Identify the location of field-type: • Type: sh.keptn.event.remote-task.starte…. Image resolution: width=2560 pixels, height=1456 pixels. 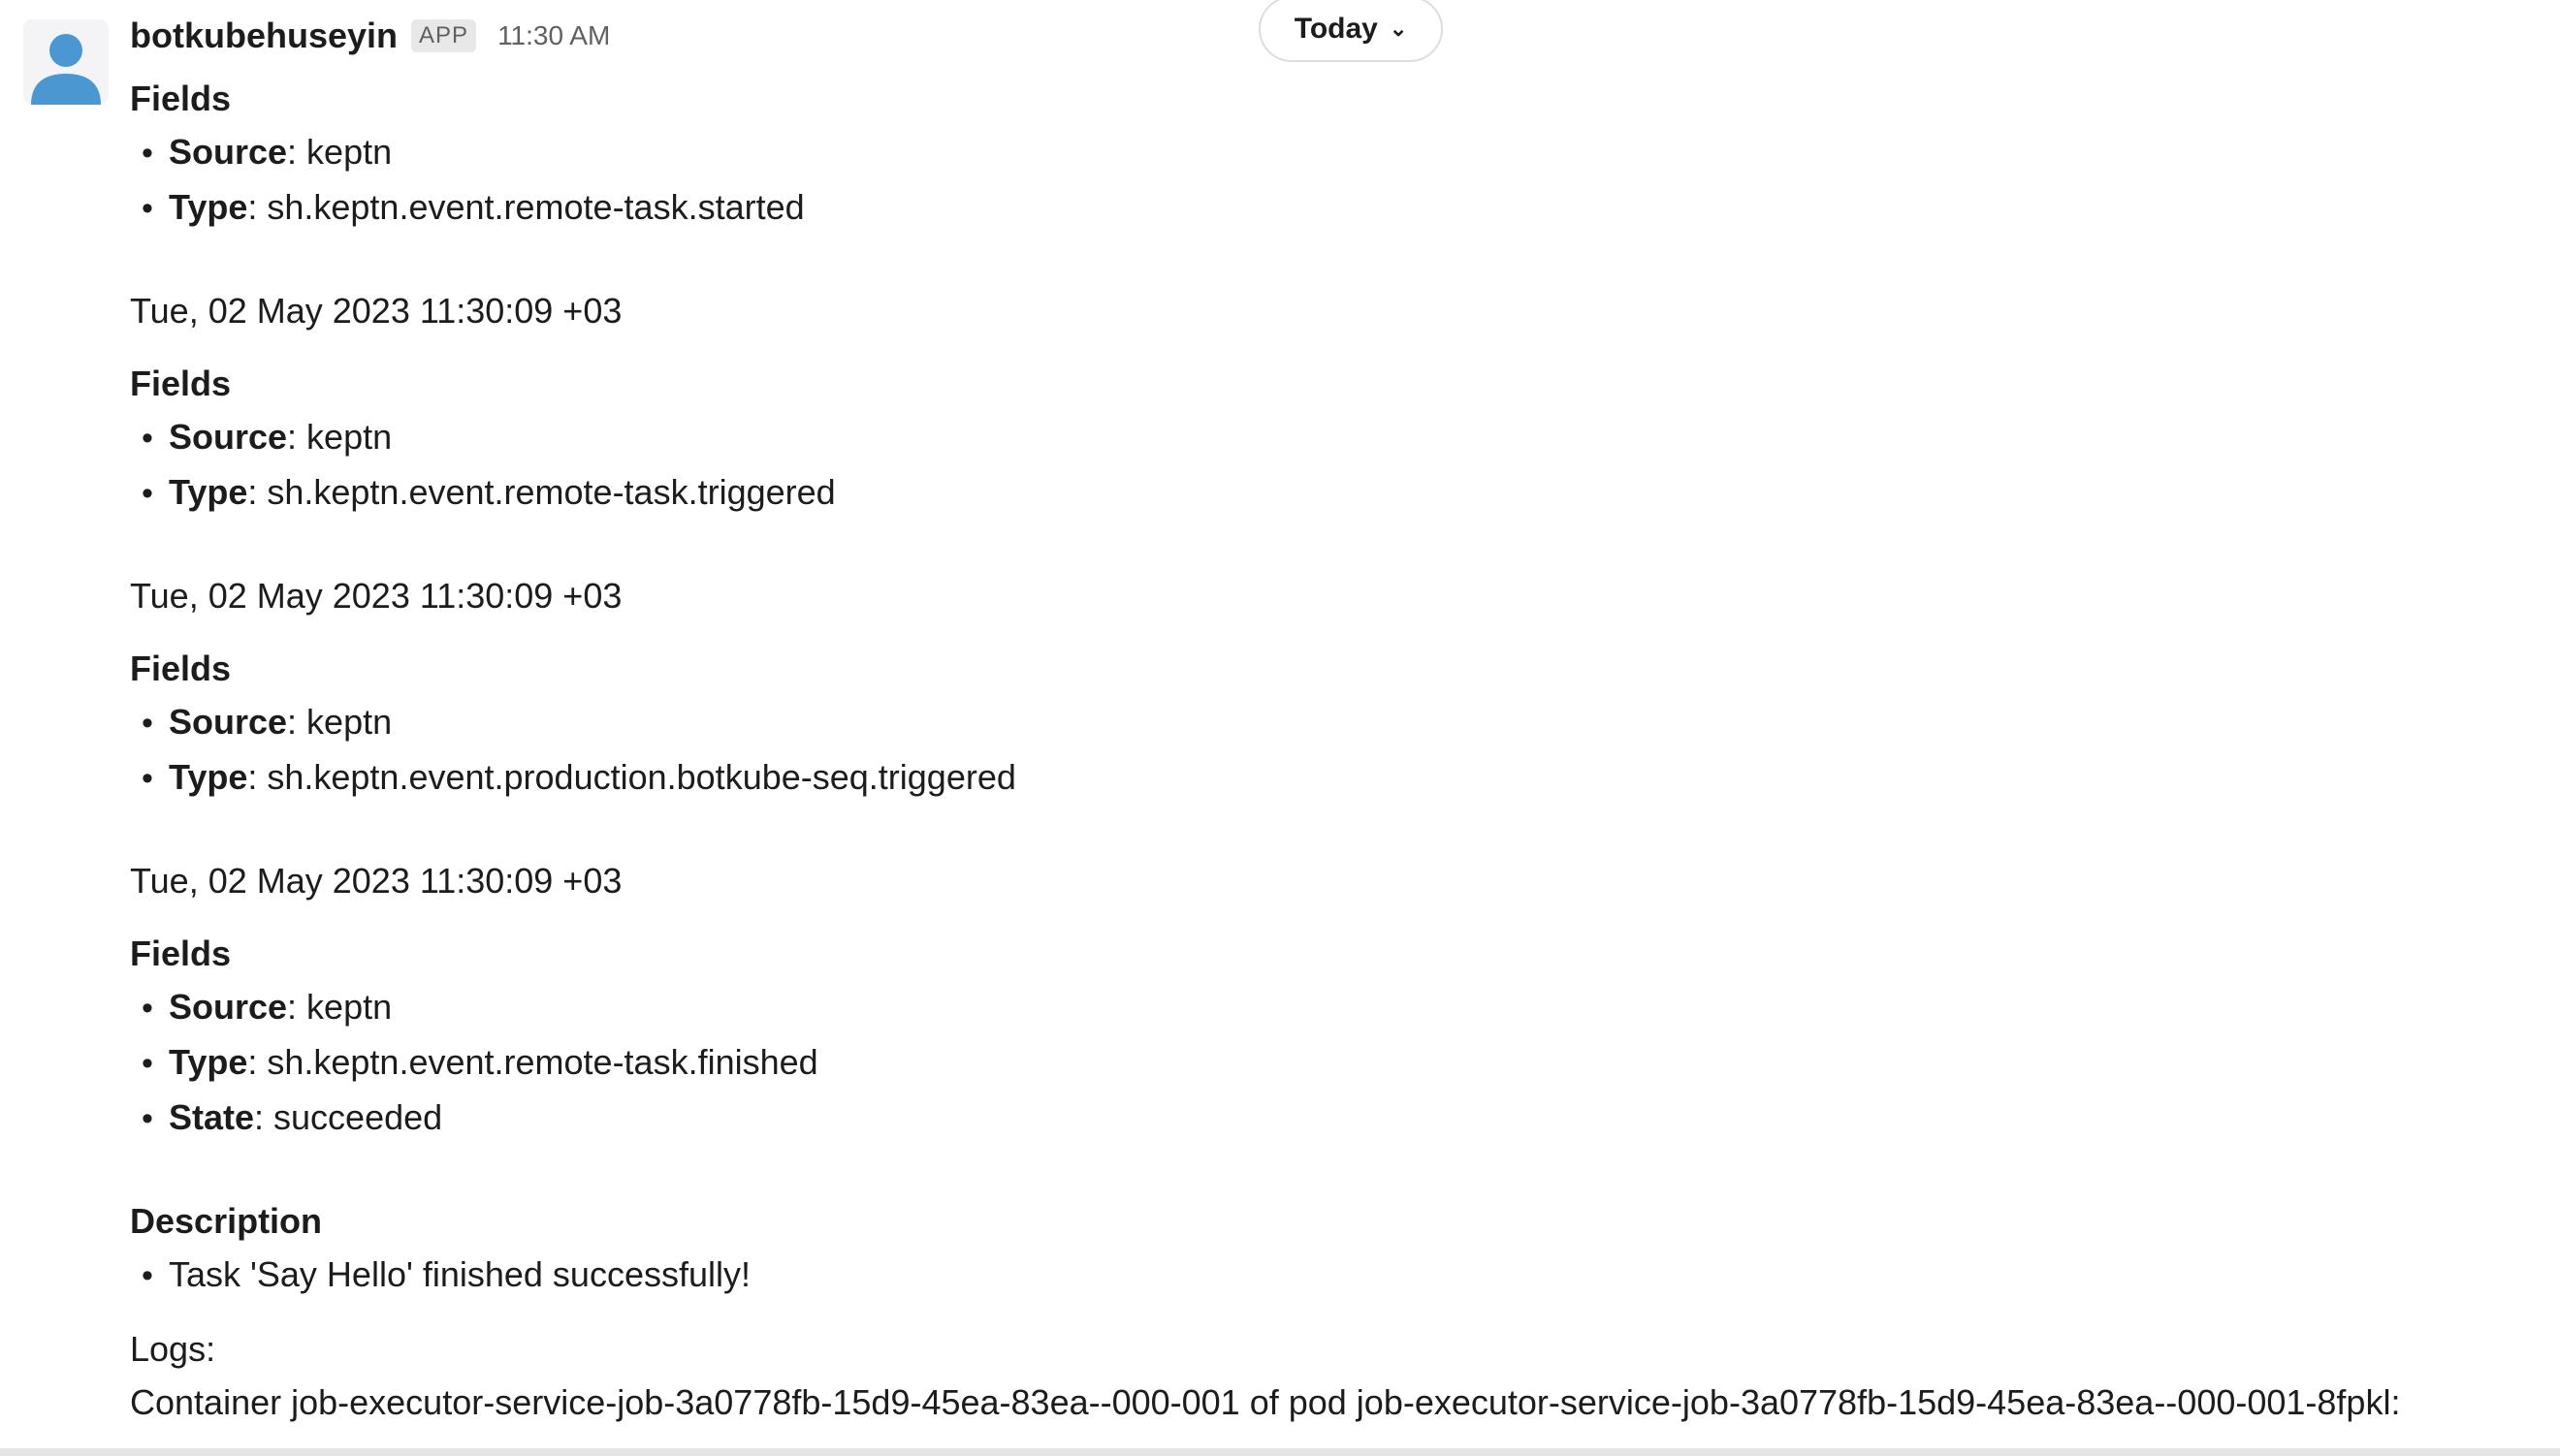
(473, 207).